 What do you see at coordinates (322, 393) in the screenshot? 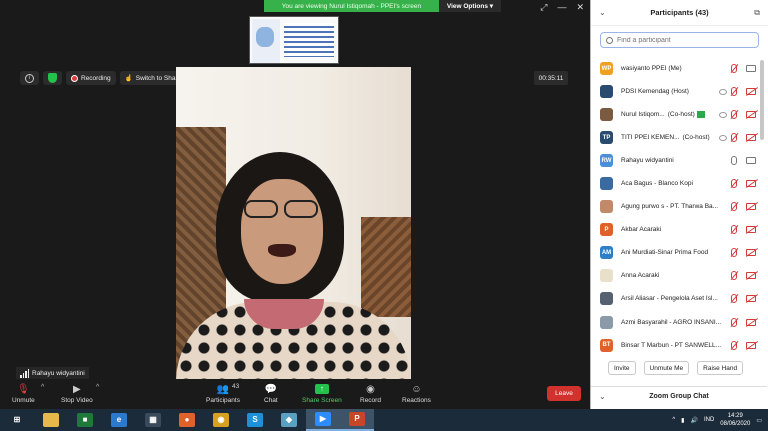
I see `share-screen-button: ↑ Share Screen` at bounding box center [322, 393].